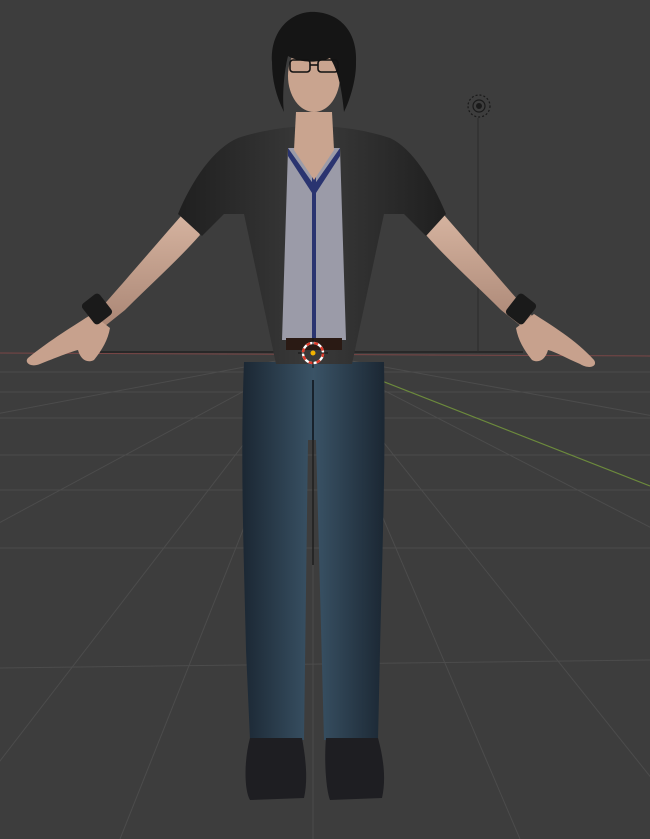 The width and height of the screenshot is (650, 839). I want to click on sun-lamp-icon, so click(479, 106).